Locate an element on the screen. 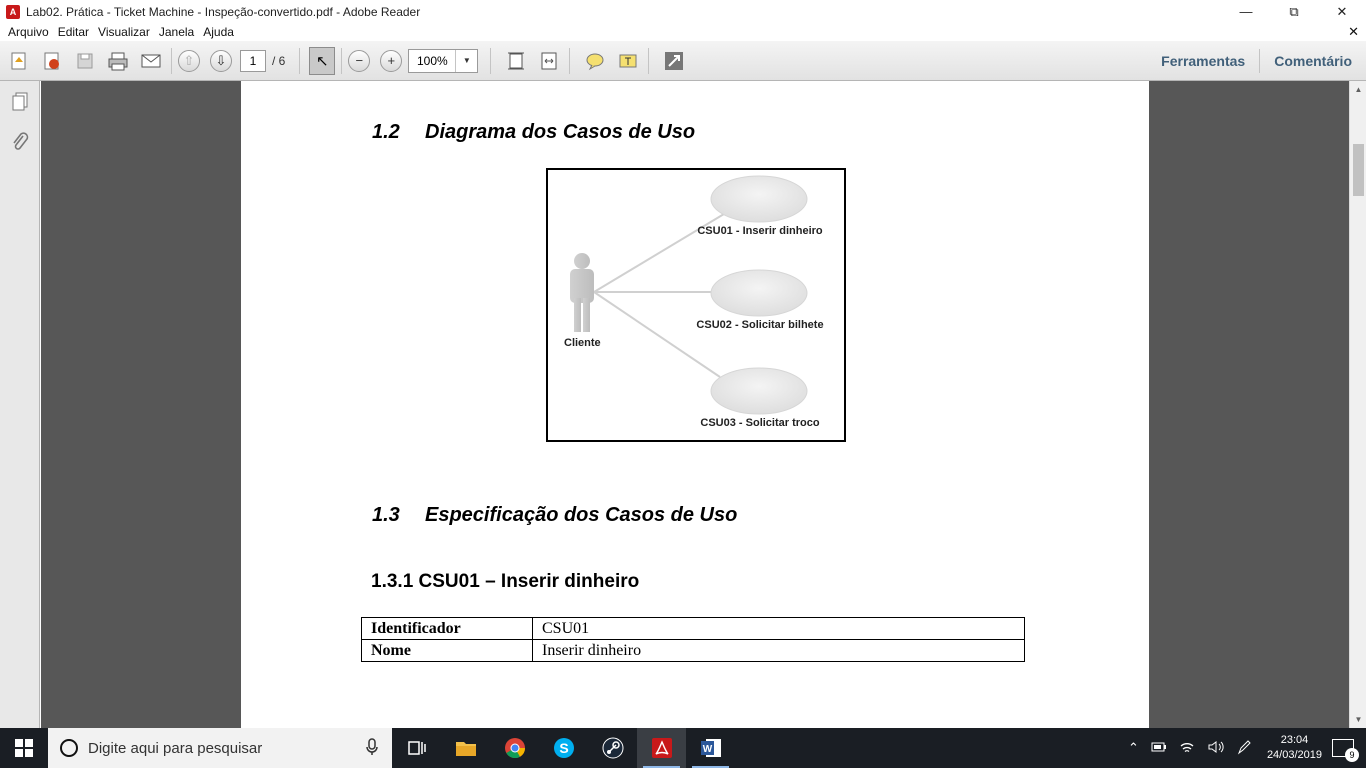  window-controls: — ⧉ ✕ is located at coordinates (1294, 11).